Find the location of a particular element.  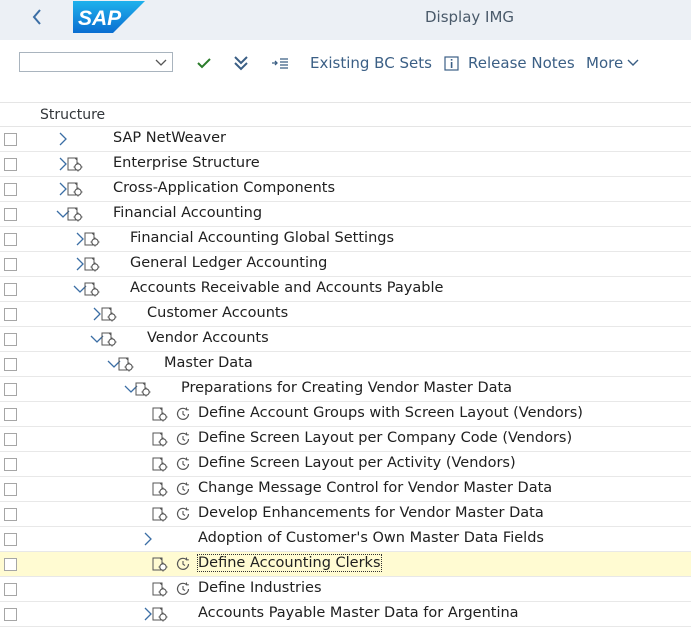

double-chevron-down-icon is located at coordinates (241, 63).